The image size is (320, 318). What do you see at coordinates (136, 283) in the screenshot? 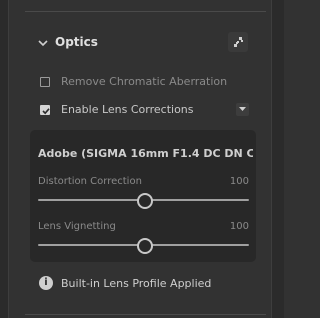
I see `lens-profile-status-text: Built-in Lens Profile Applied` at bounding box center [136, 283].